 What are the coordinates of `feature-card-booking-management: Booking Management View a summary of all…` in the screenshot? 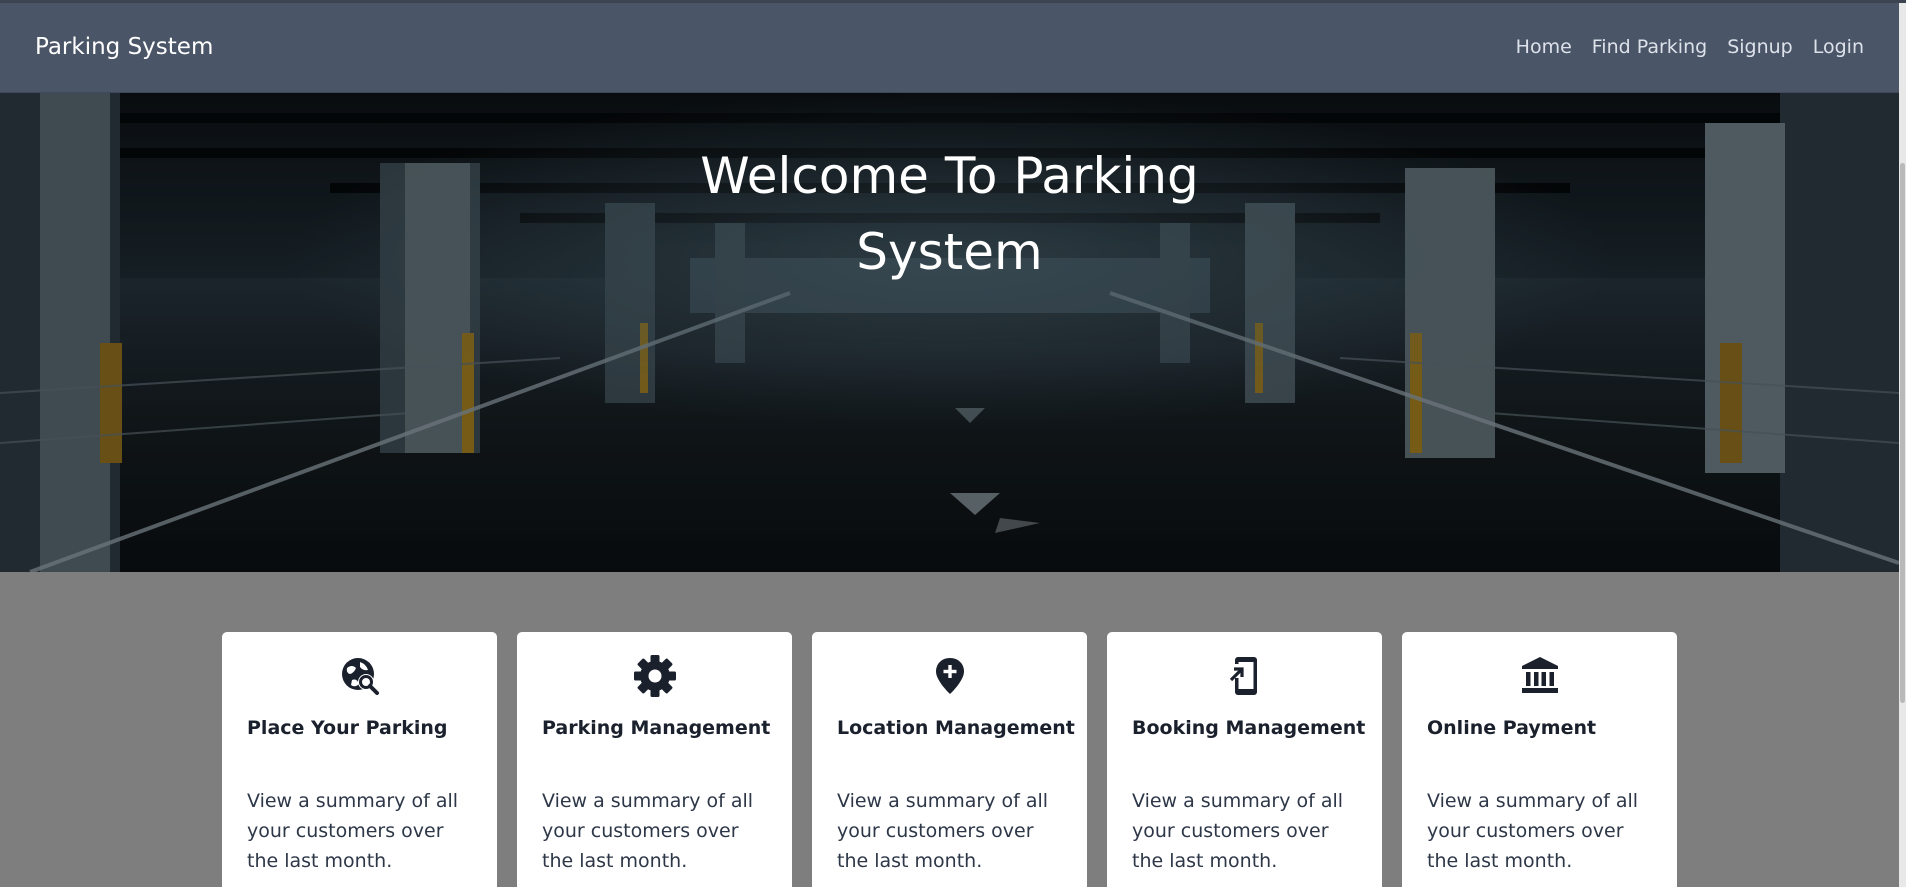 It's located at (1244, 759).